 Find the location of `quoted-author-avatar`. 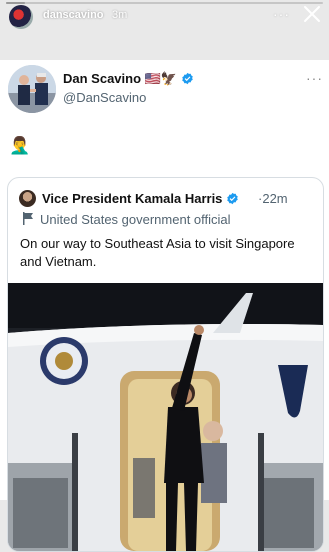

quoted-author-avatar is located at coordinates (27, 198).